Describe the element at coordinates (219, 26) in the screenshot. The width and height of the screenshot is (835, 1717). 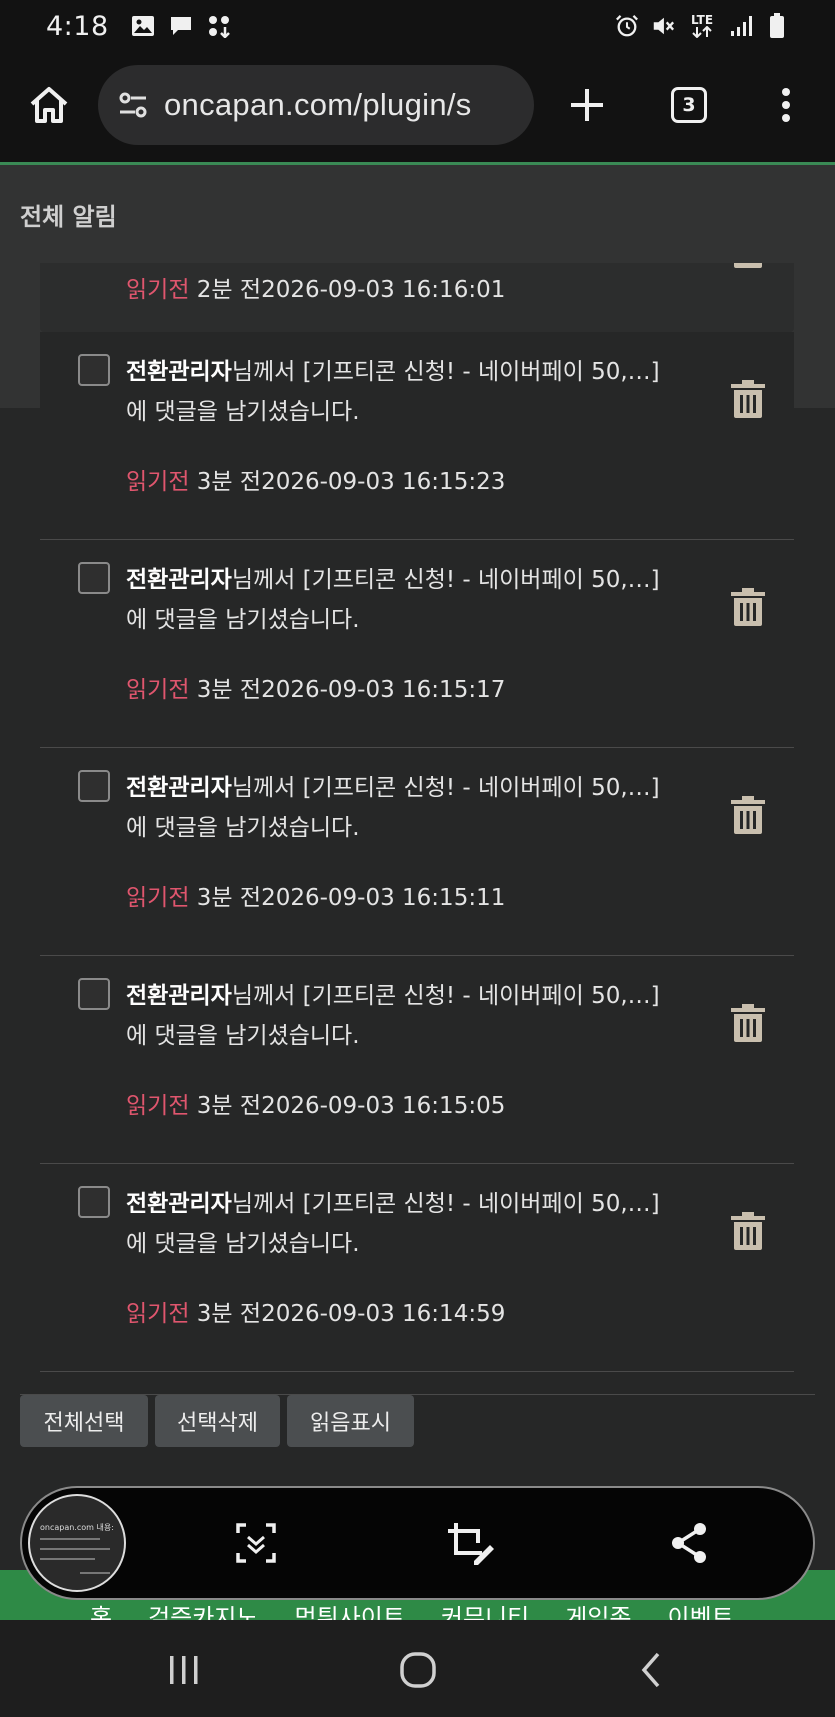
I see `apps-icon` at that location.